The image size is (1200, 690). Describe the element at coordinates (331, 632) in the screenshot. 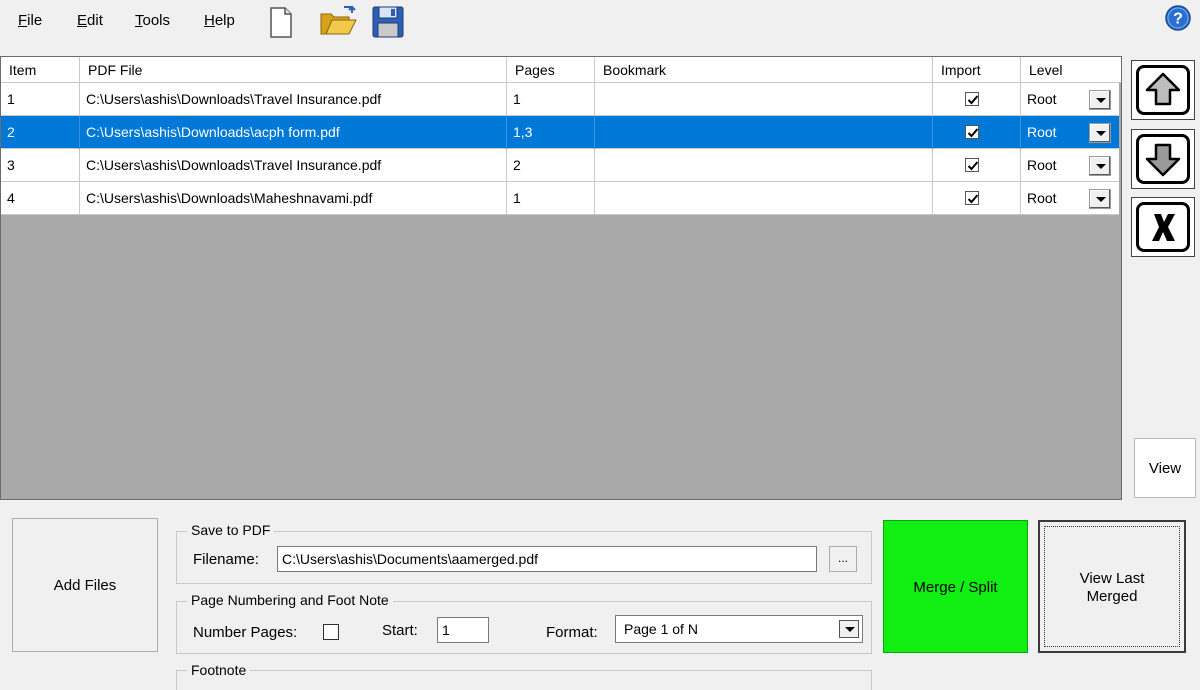

I see `number-pages-checkbox` at that location.